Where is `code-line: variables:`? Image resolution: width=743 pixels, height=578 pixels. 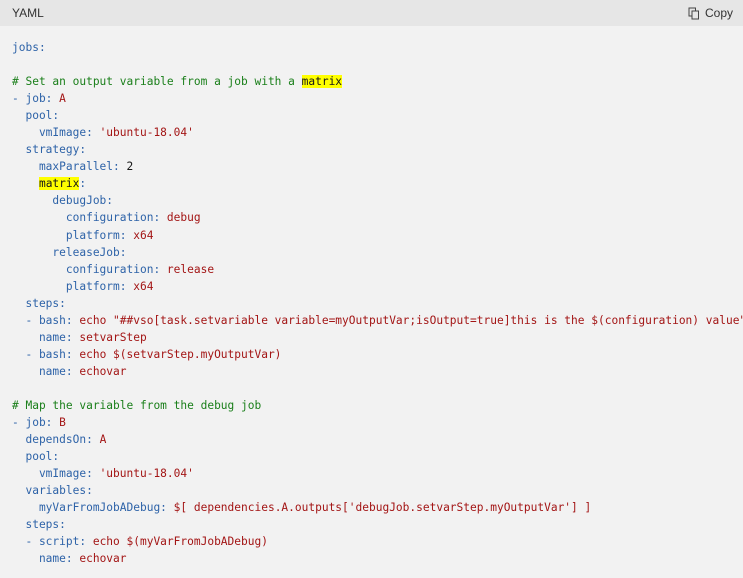 code-line: variables: is located at coordinates (371, 490).